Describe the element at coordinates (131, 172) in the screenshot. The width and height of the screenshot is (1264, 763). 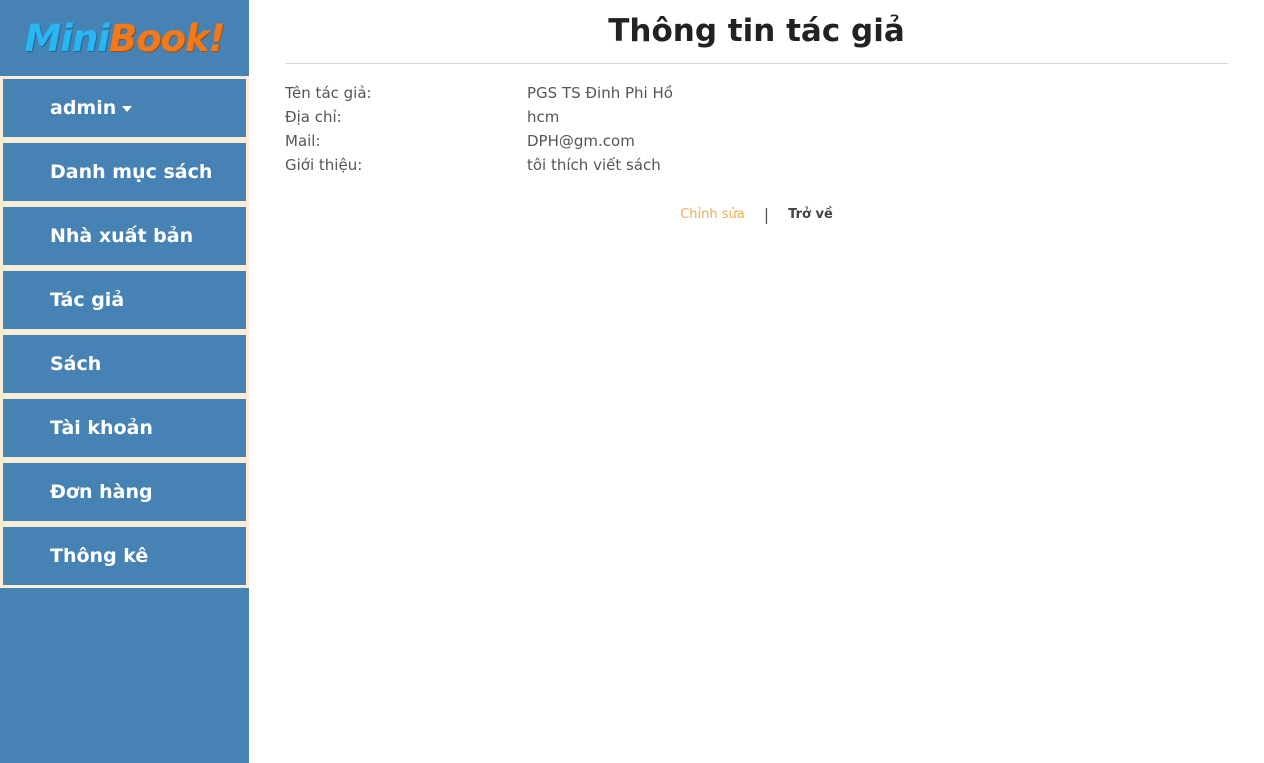
I see `sidebar-item-label: Danh mục sách` at that location.